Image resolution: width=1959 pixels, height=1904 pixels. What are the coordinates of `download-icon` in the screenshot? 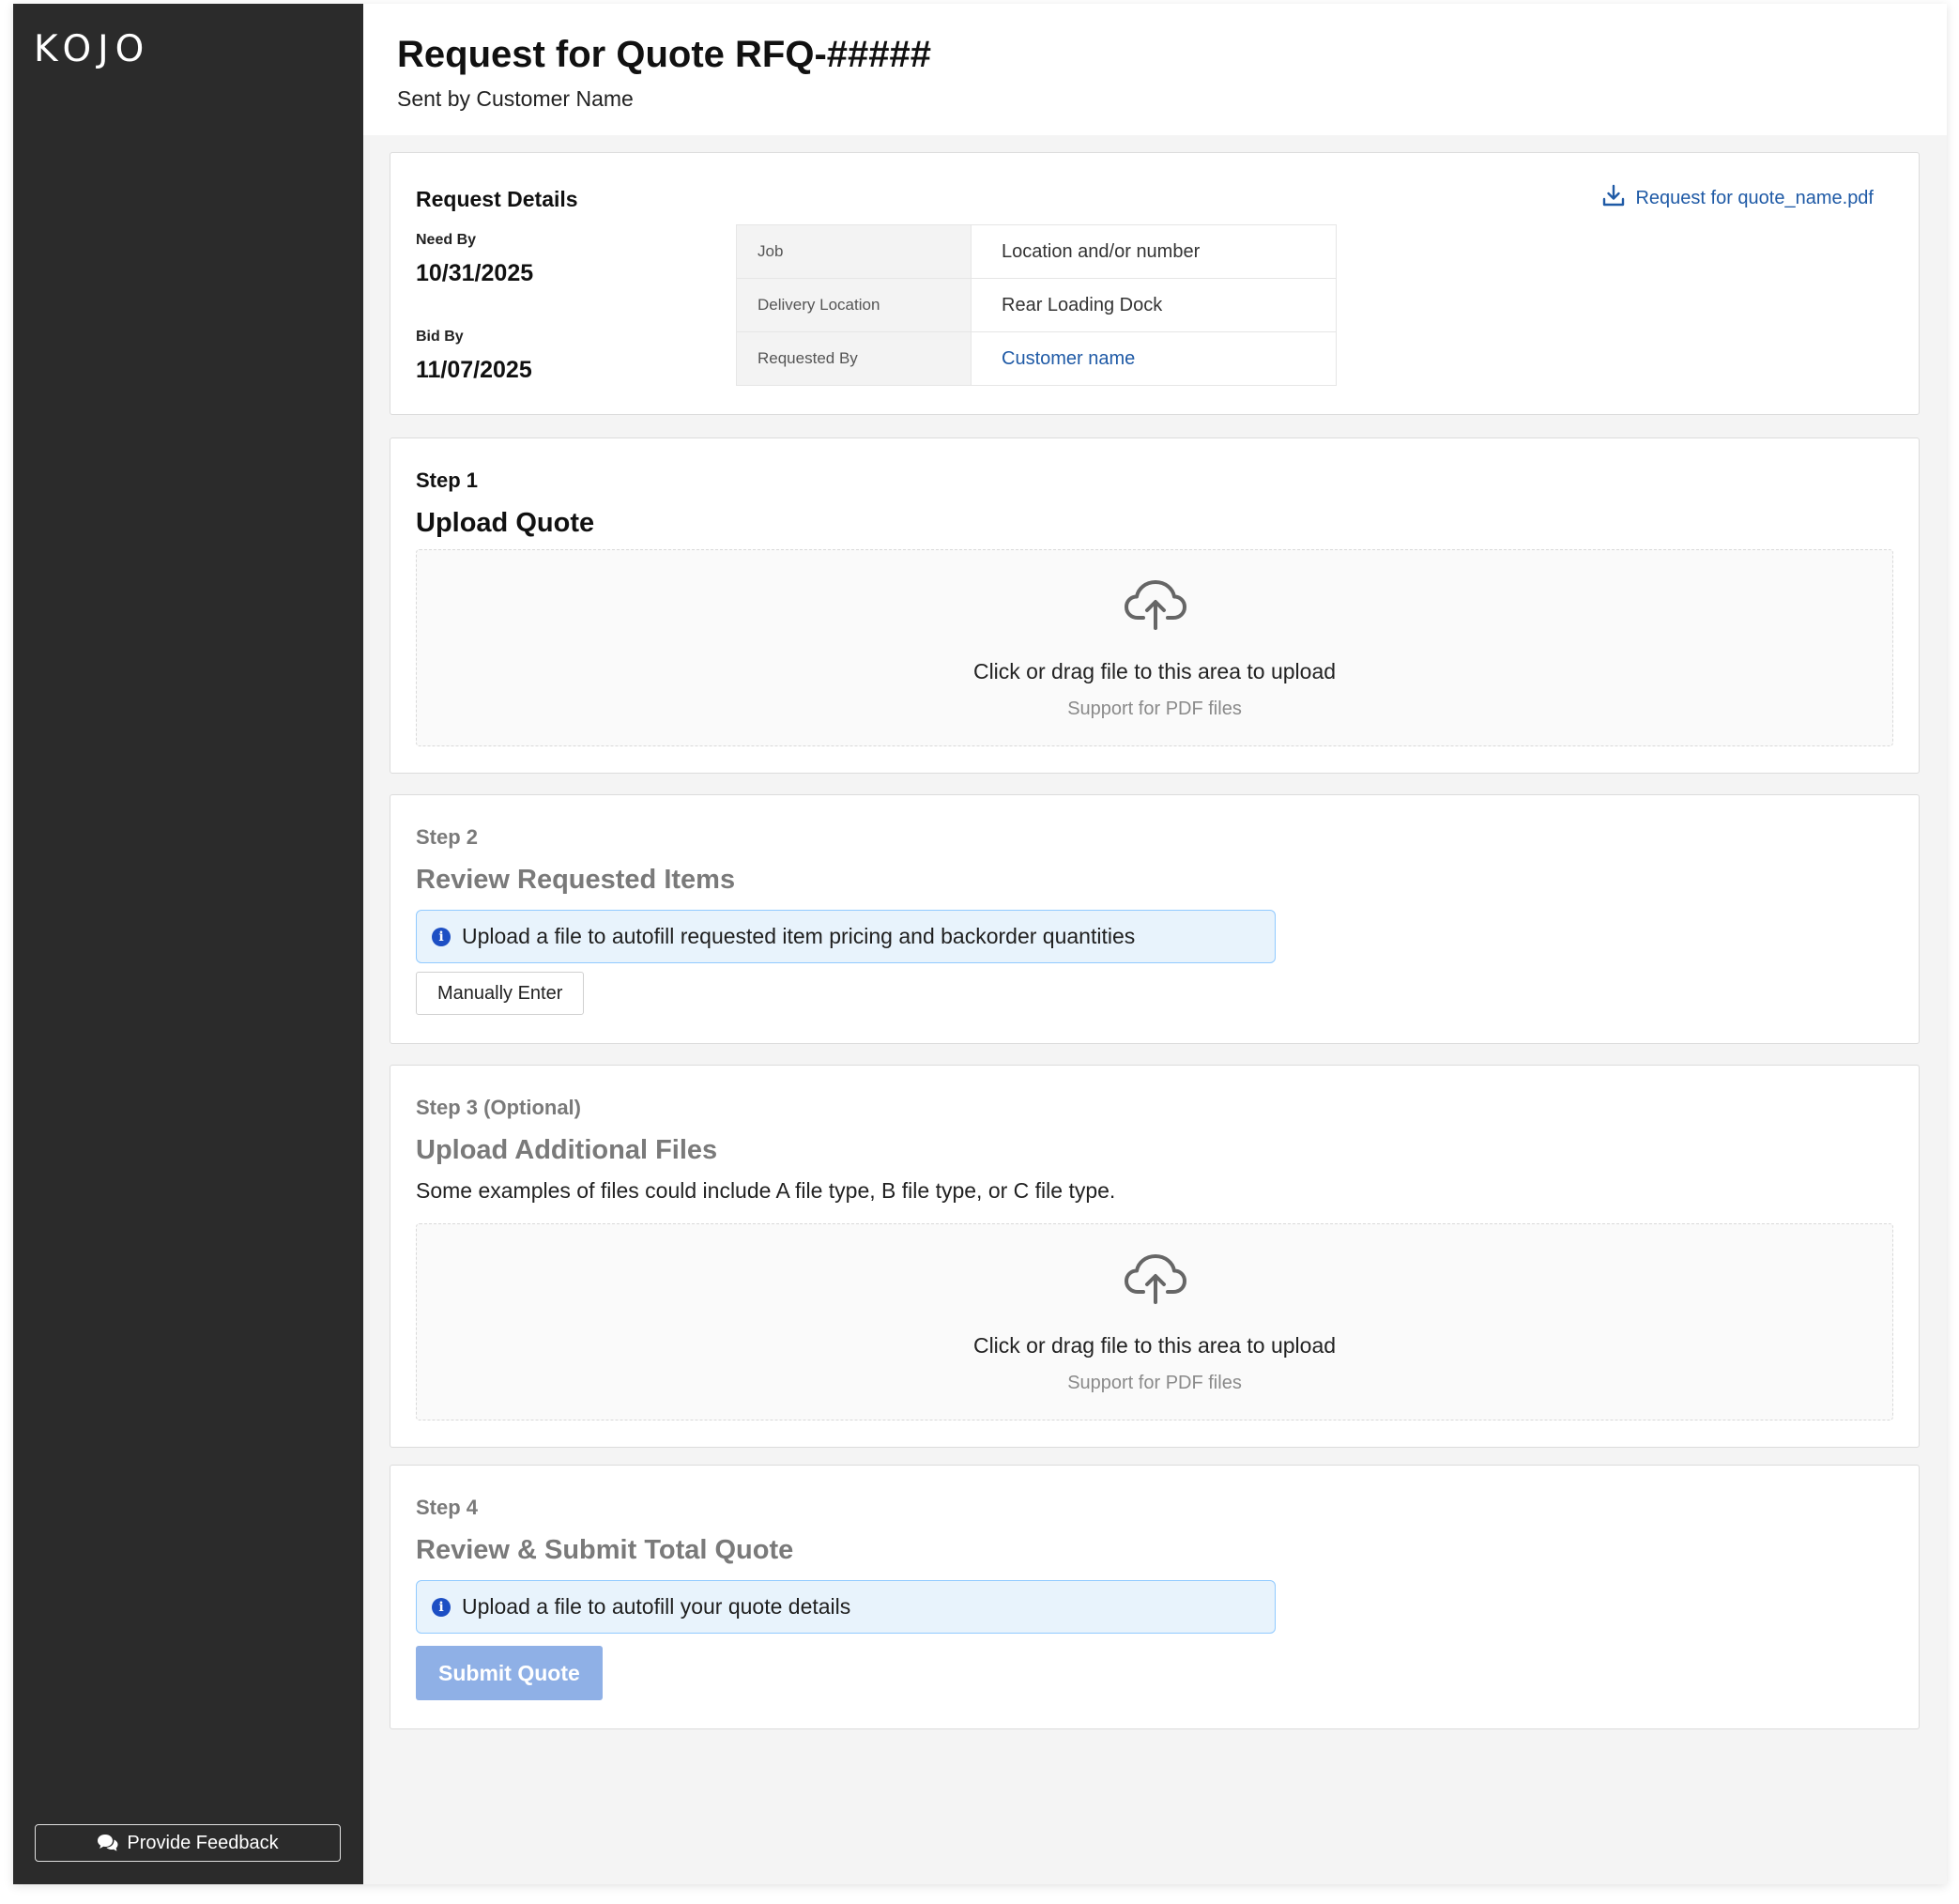 It's located at (1614, 198).